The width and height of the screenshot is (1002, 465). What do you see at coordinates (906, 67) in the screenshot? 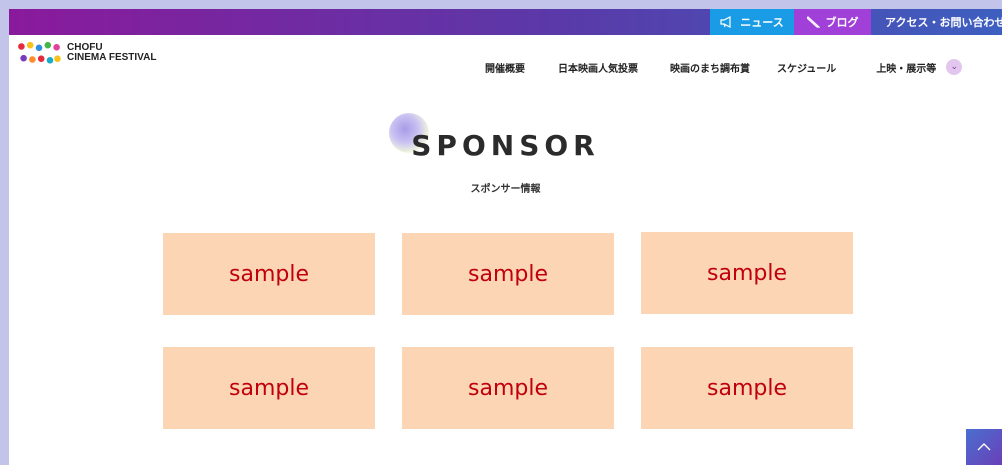
I see `nav-item-screenings: 上映・展示等` at bounding box center [906, 67].